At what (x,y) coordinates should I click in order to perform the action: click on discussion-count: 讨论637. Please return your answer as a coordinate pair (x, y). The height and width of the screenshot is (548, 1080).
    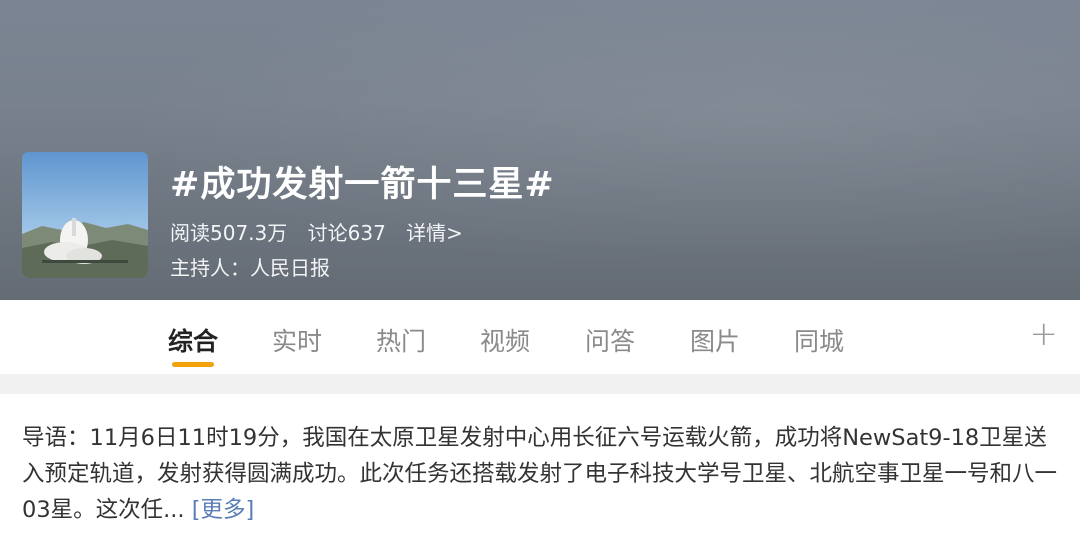
    Looking at the image, I should click on (346, 233).